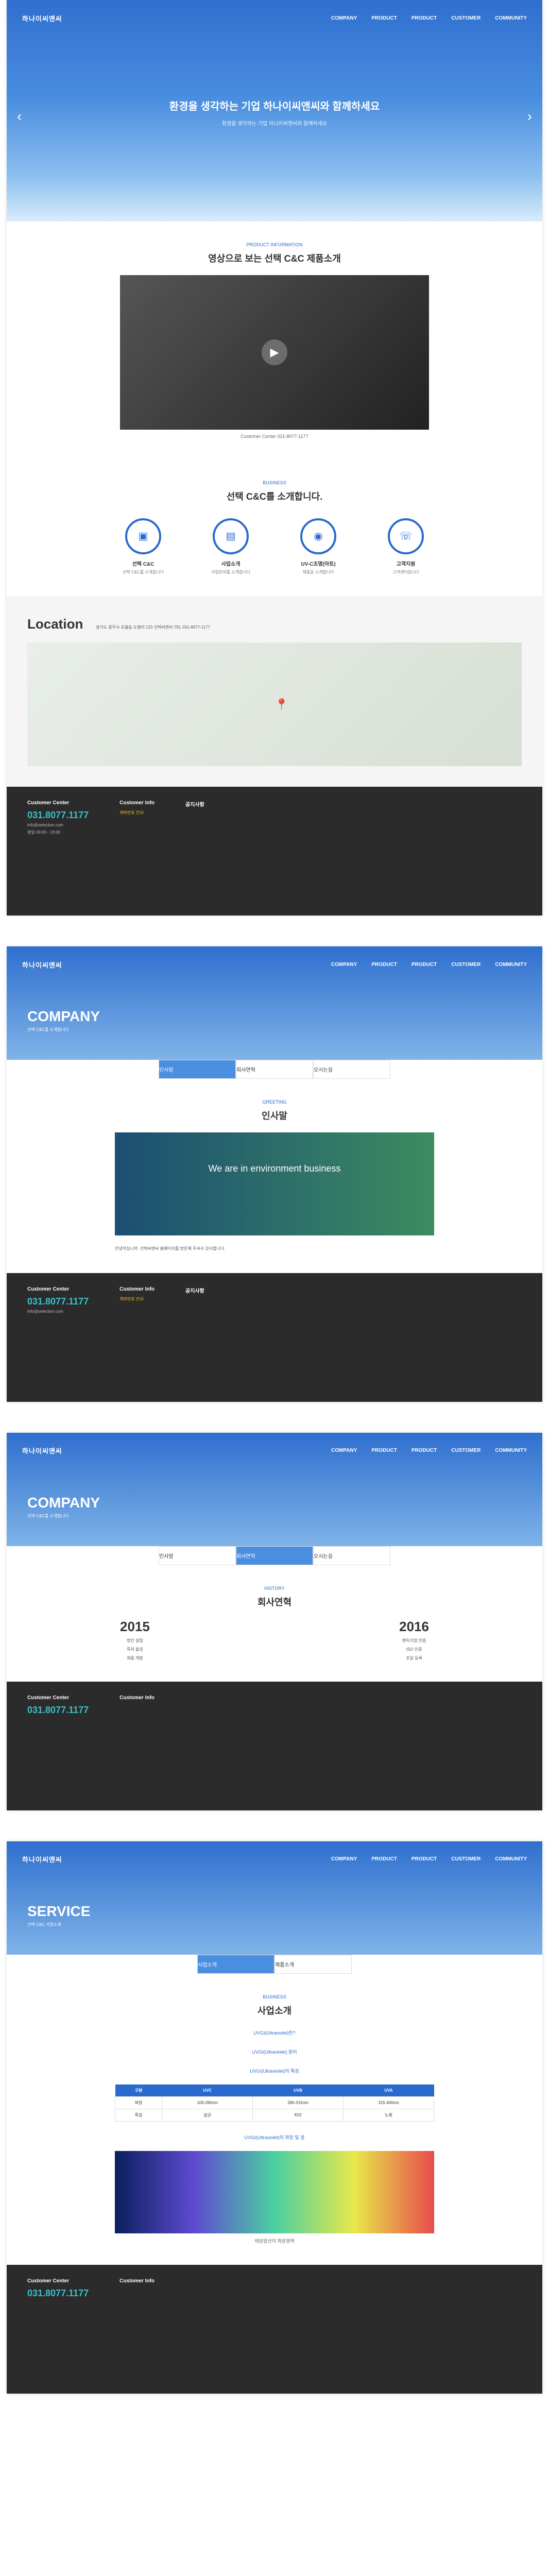 This screenshot has width=549, height=2576. What do you see at coordinates (388, 2115) in the screenshot?
I see `table-cell: 노화` at bounding box center [388, 2115].